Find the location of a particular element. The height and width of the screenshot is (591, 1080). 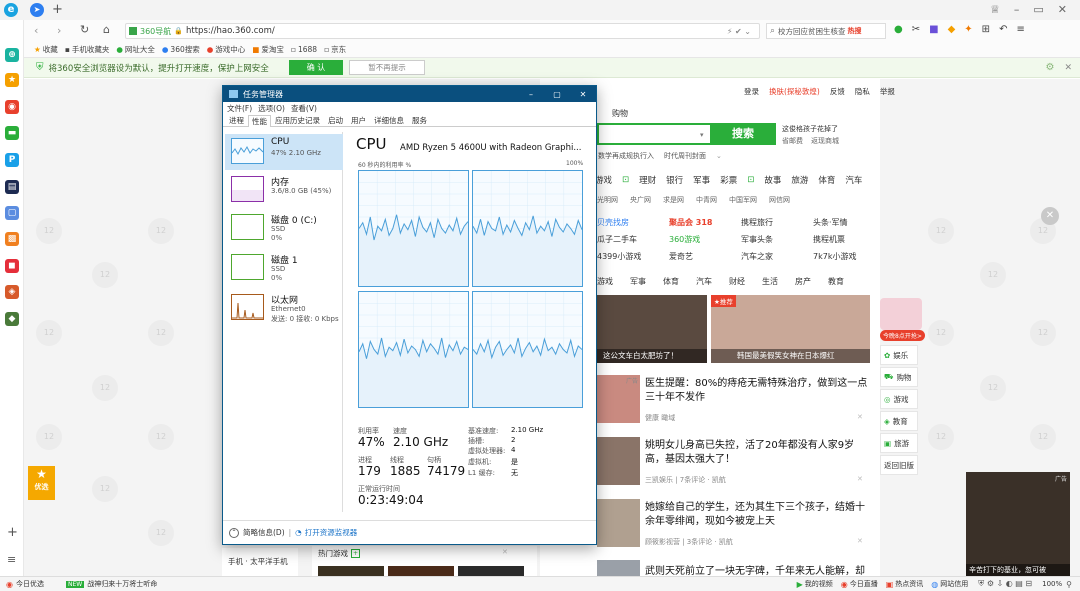

news-title: 她嫁给自己的学生，还为其生下三个孩子，结婚十余年零绯闻，现如今被宠上天 is located at coordinates (757, 515).